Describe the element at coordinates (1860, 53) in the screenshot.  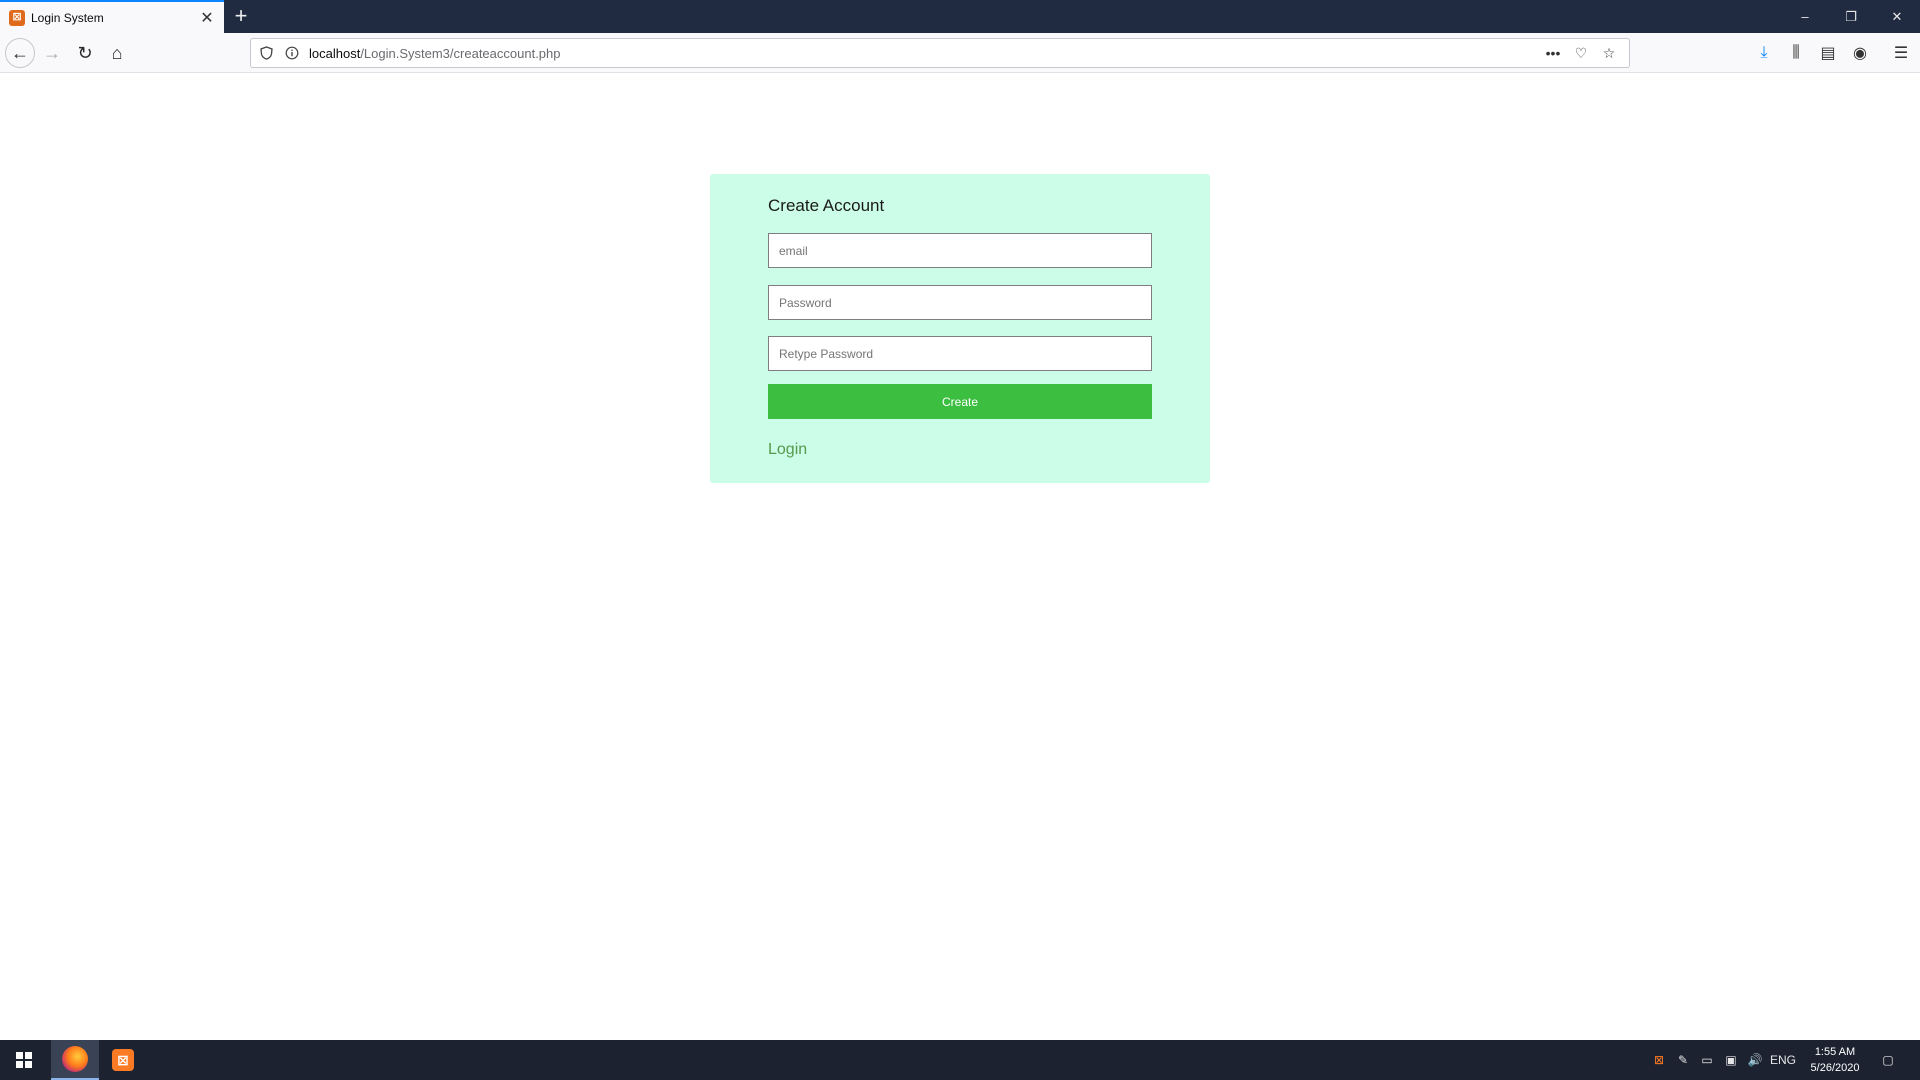
I see `account-icon: ◉` at that location.